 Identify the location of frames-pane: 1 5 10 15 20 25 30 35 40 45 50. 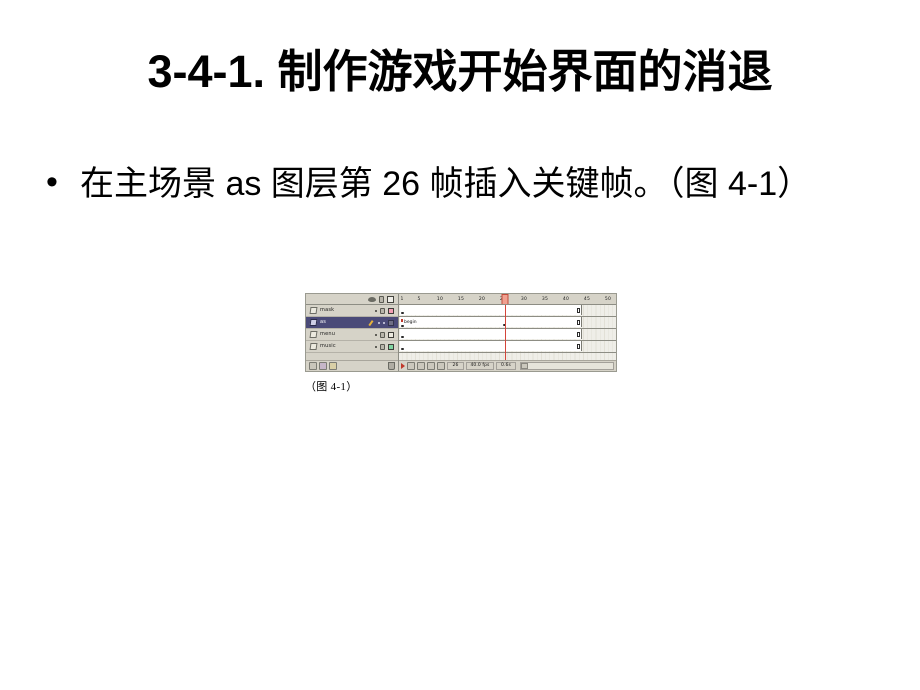
(507, 332).